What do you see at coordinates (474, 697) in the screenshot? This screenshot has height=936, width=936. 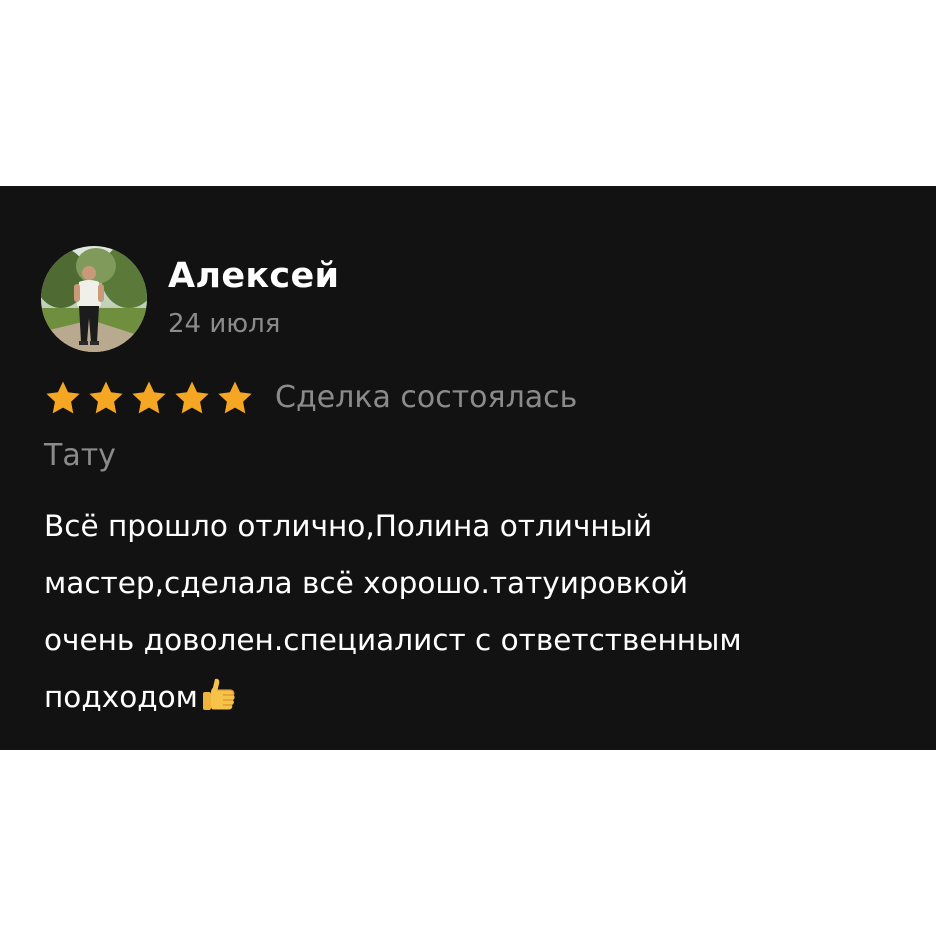 I see `review-text-last-line: подходом` at bounding box center [474, 697].